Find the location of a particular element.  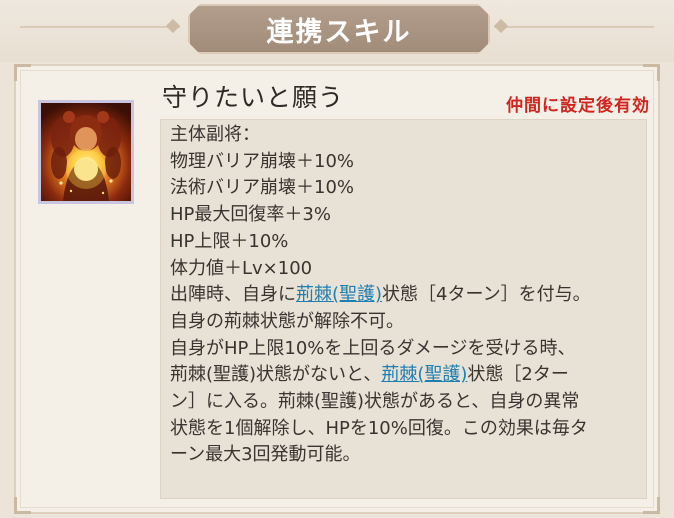

description-line: 荊棘(聖護)状態がないと、荊棘(聖護)状態［2ター is located at coordinates (407, 375).